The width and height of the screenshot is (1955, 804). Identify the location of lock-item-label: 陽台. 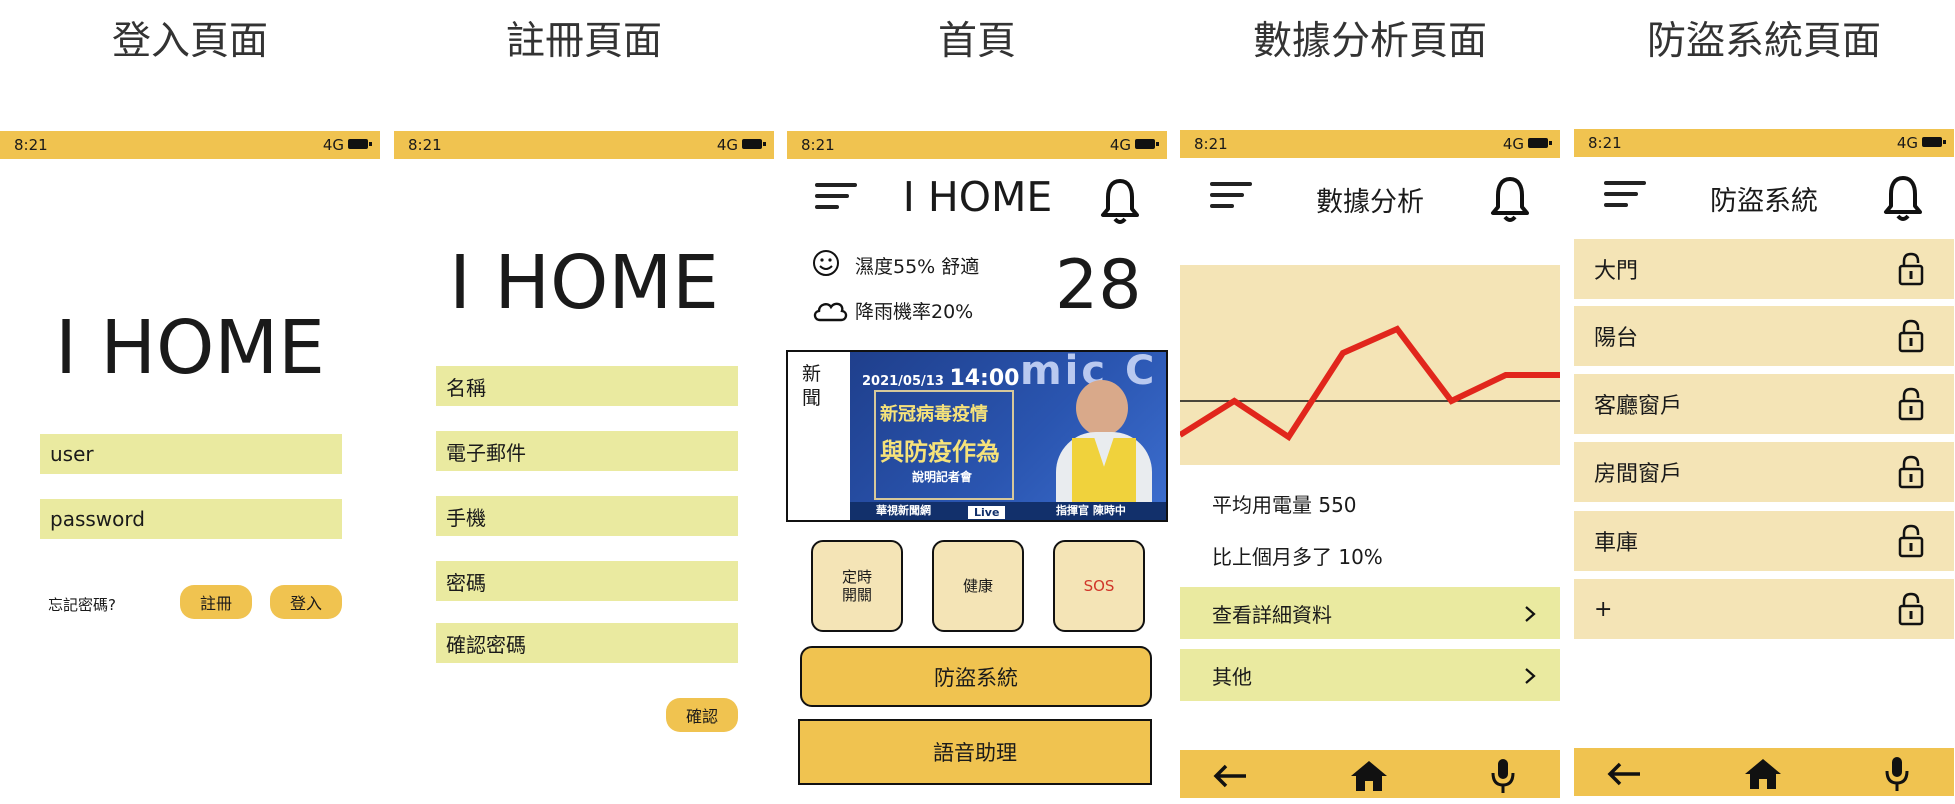
(1616, 338).